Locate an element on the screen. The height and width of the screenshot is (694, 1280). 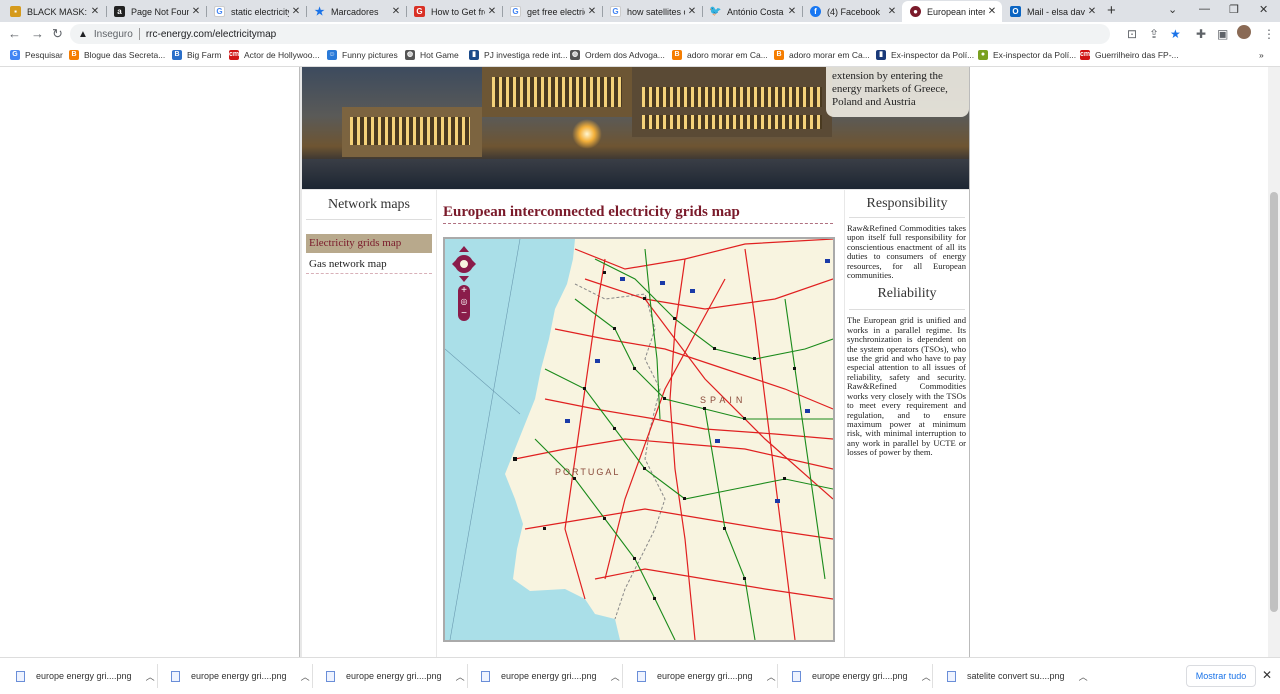
download-item-4: europe energy gri....png ︿ is located at coordinates (706, 676).